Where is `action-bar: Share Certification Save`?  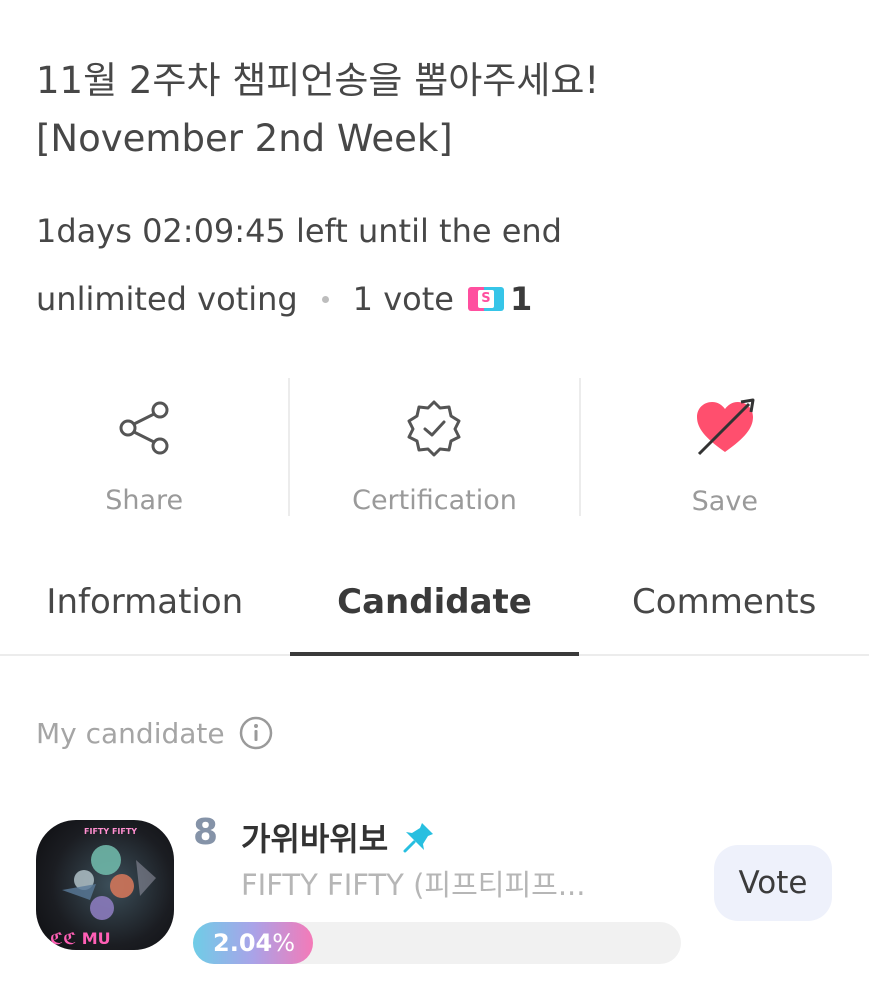
action-bar: Share Certification Save is located at coordinates (434, 447).